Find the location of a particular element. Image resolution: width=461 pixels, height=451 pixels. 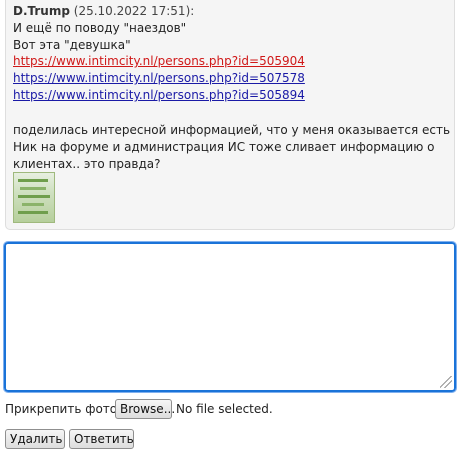

quote-line-1: И ещё по поводу "наездов" is located at coordinates (100, 28).